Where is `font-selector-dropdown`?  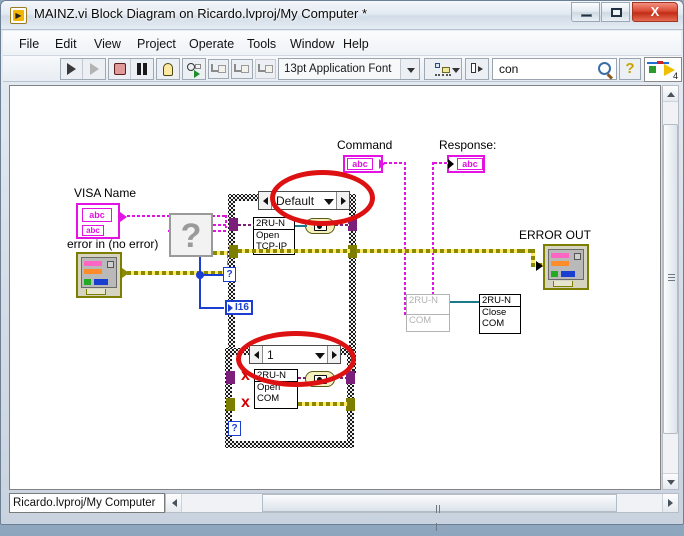
font-selector-dropdown is located at coordinates (409, 69).